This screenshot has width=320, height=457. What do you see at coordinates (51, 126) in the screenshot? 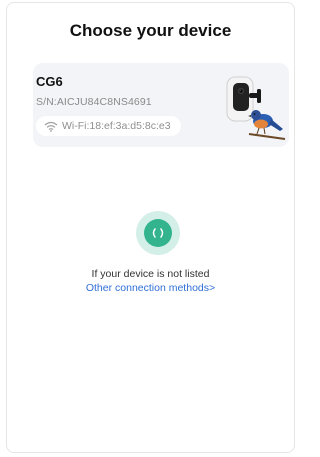
I see `wifi-icon` at bounding box center [51, 126].